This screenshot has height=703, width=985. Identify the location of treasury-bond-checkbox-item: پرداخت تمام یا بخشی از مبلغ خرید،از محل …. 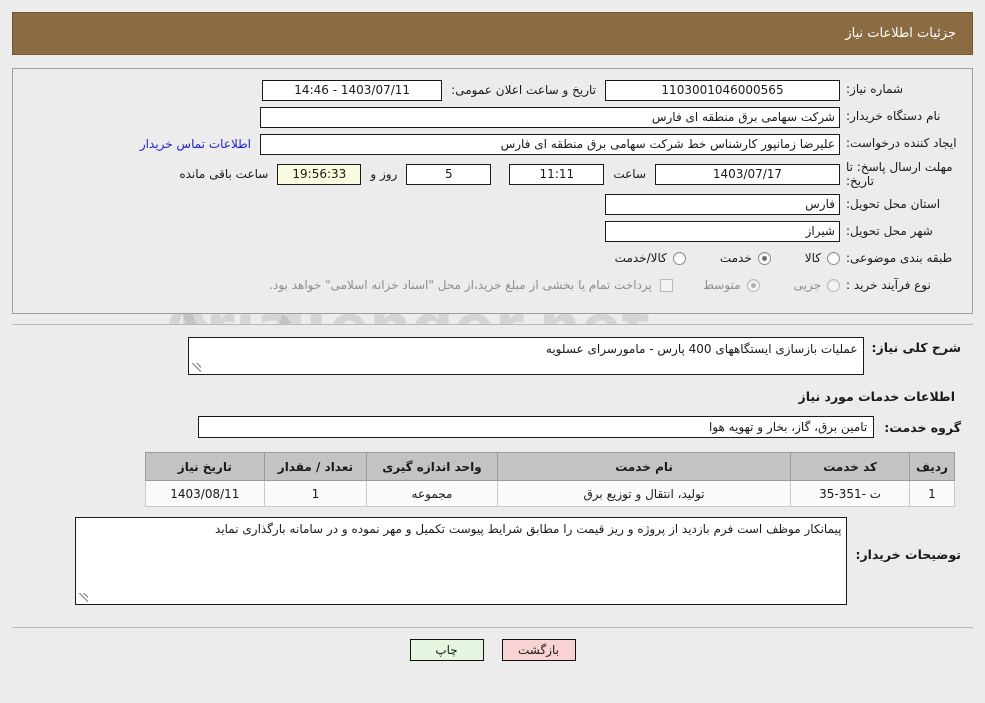
(471, 285).